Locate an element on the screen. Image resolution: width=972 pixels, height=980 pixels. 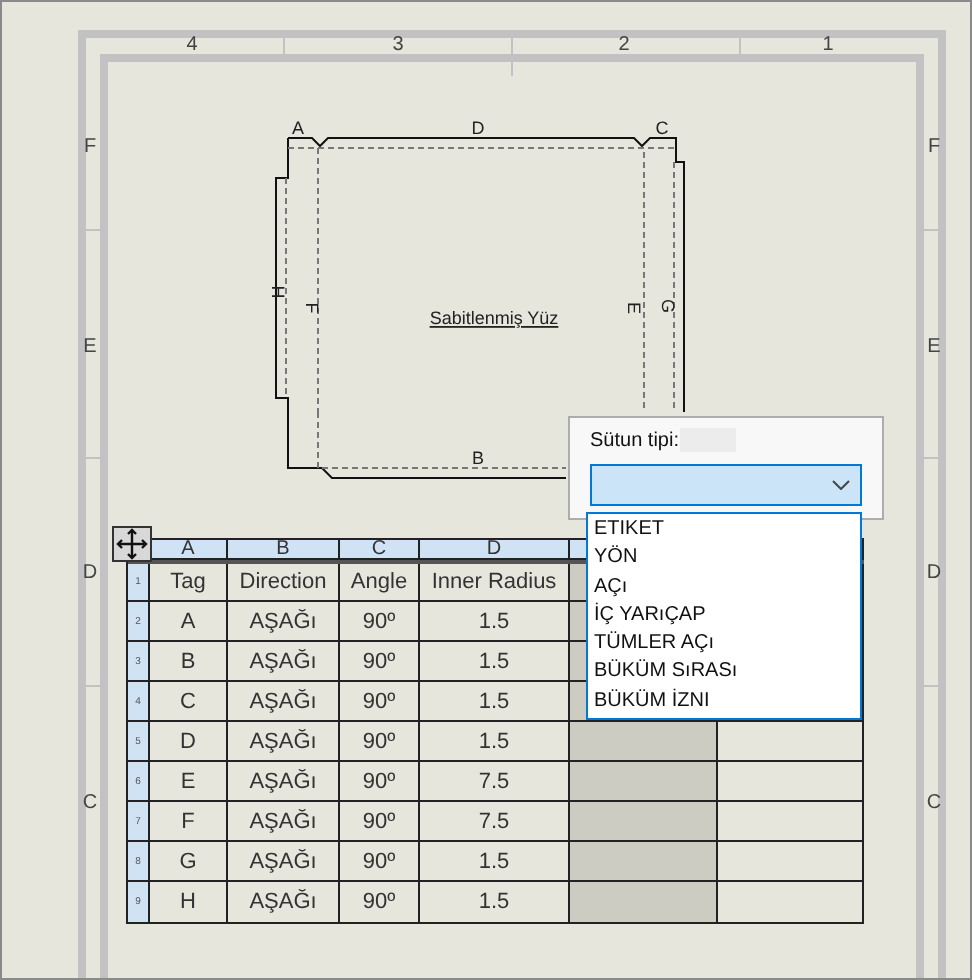
dropdown-option: BÜKÜM SıRASı is located at coordinates (727, 673).